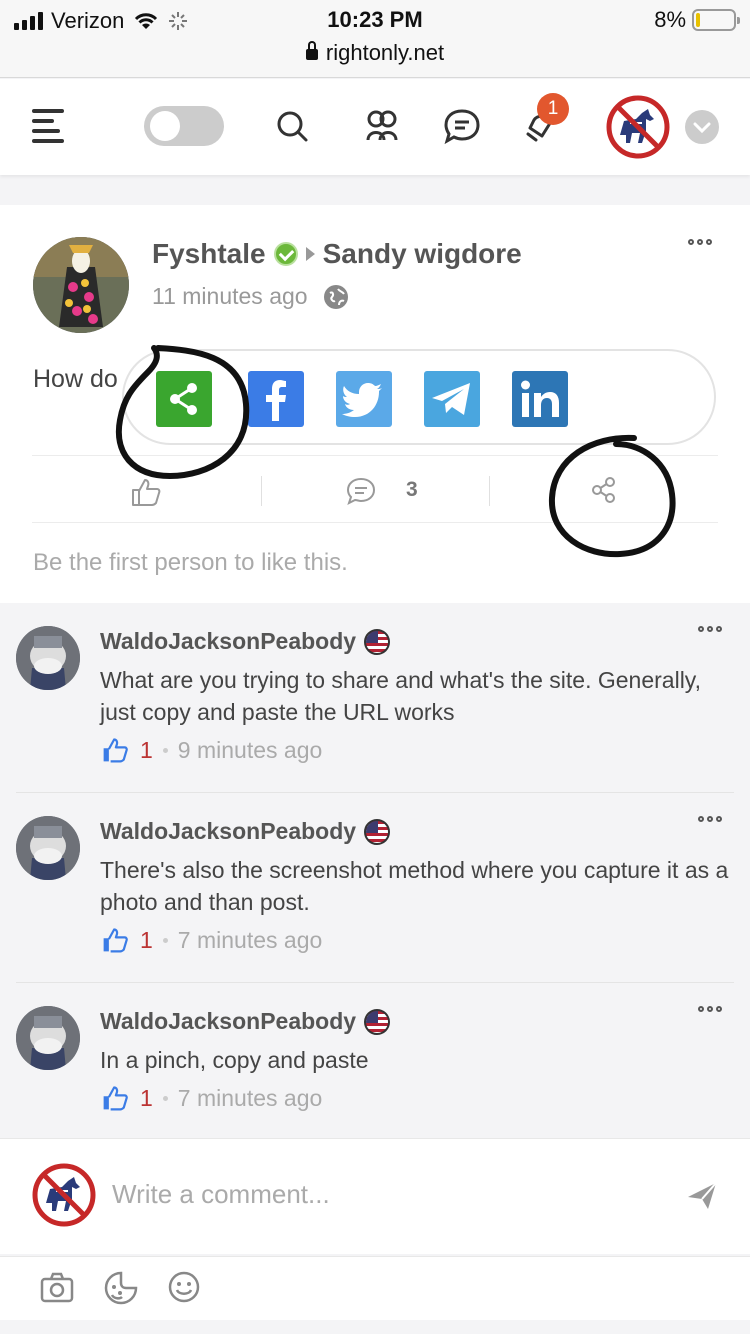 The width and height of the screenshot is (750, 1334). I want to click on linkedin-icon, so click(540, 399).